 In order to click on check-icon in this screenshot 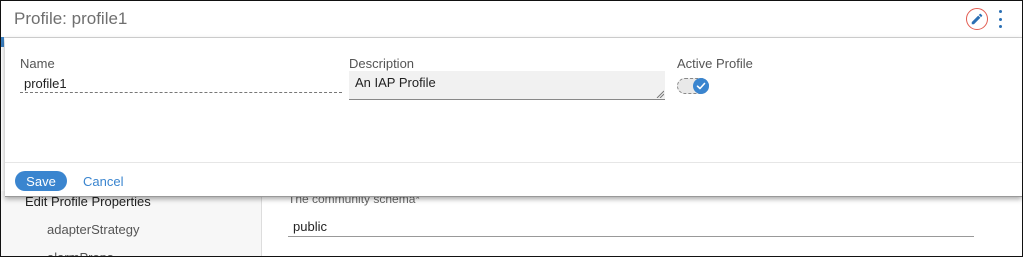, I will do `click(701, 86)`.